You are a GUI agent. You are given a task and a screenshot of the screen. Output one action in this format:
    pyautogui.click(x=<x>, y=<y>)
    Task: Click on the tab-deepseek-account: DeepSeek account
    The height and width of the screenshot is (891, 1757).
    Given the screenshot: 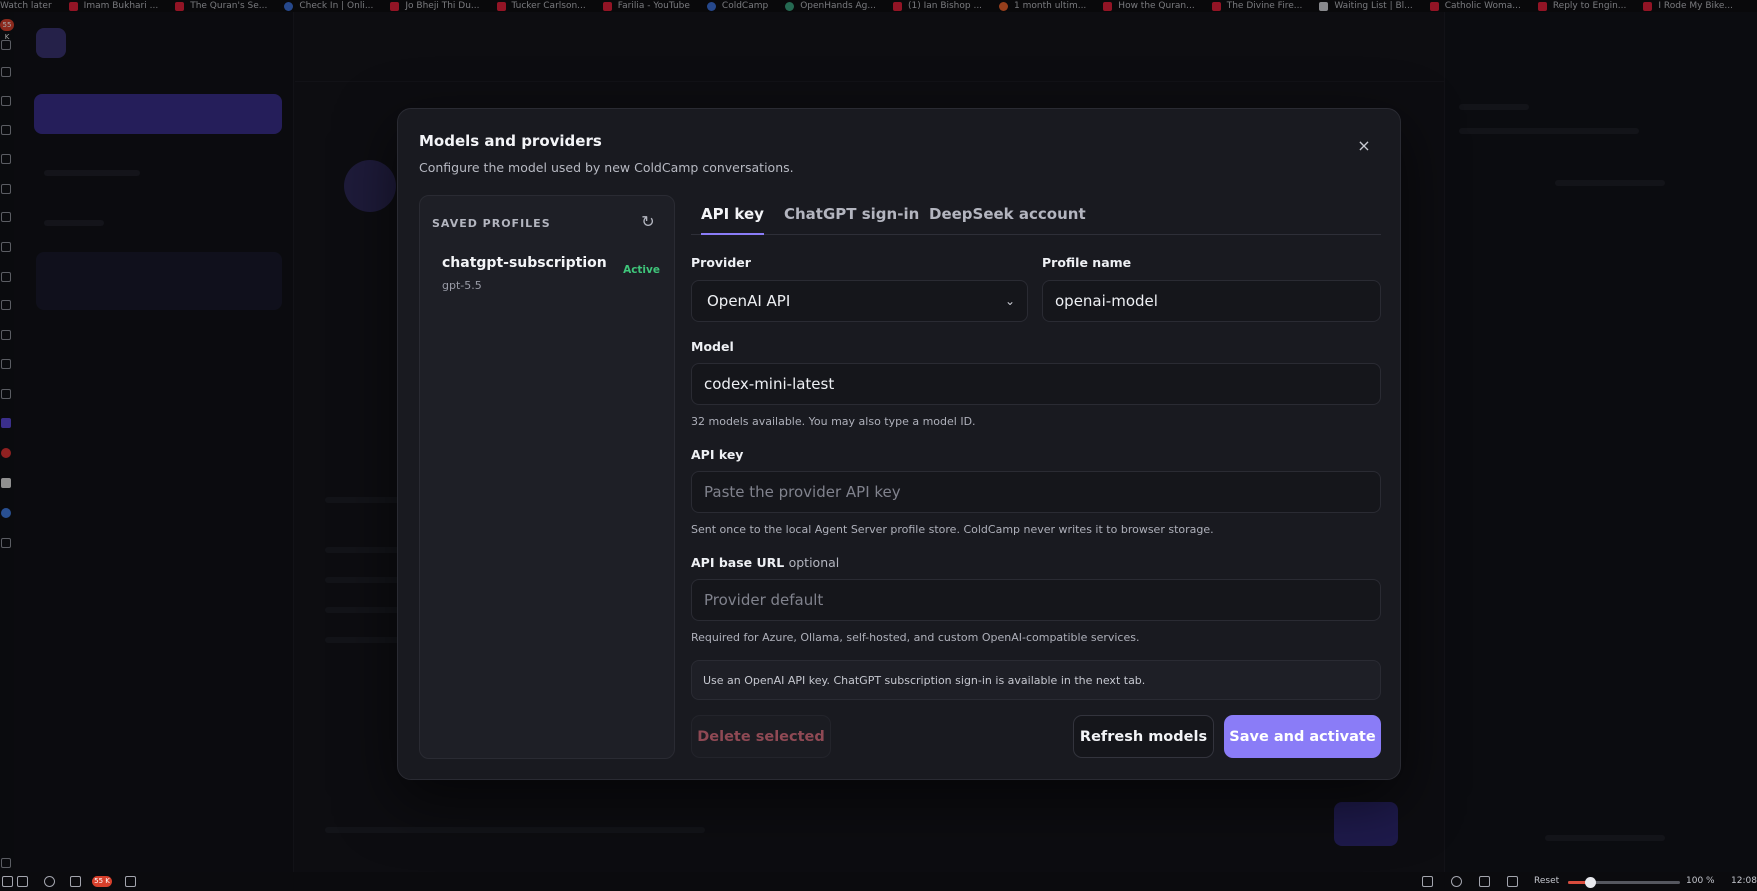 What is the action you would take?
    pyautogui.click(x=1007, y=219)
    